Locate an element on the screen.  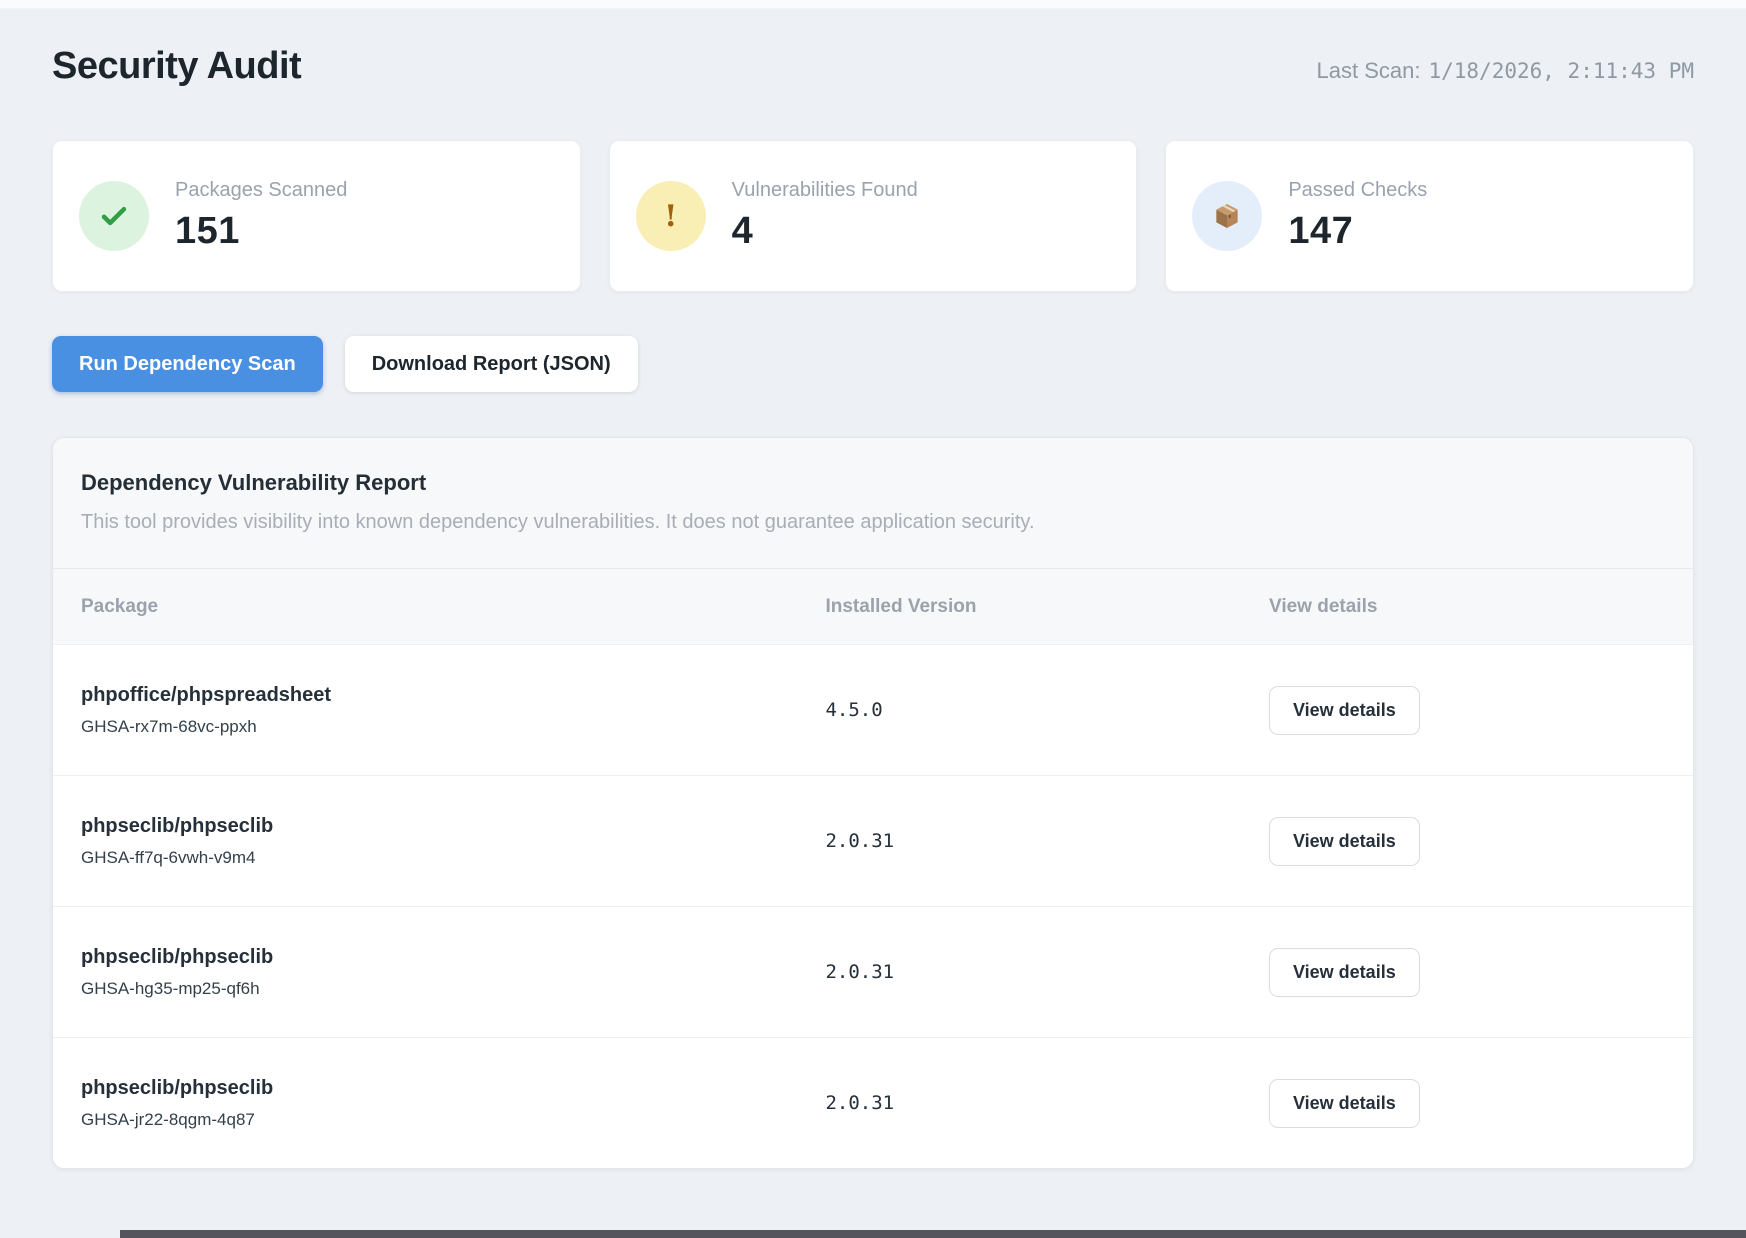
check-icon is located at coordinates (114, 216).